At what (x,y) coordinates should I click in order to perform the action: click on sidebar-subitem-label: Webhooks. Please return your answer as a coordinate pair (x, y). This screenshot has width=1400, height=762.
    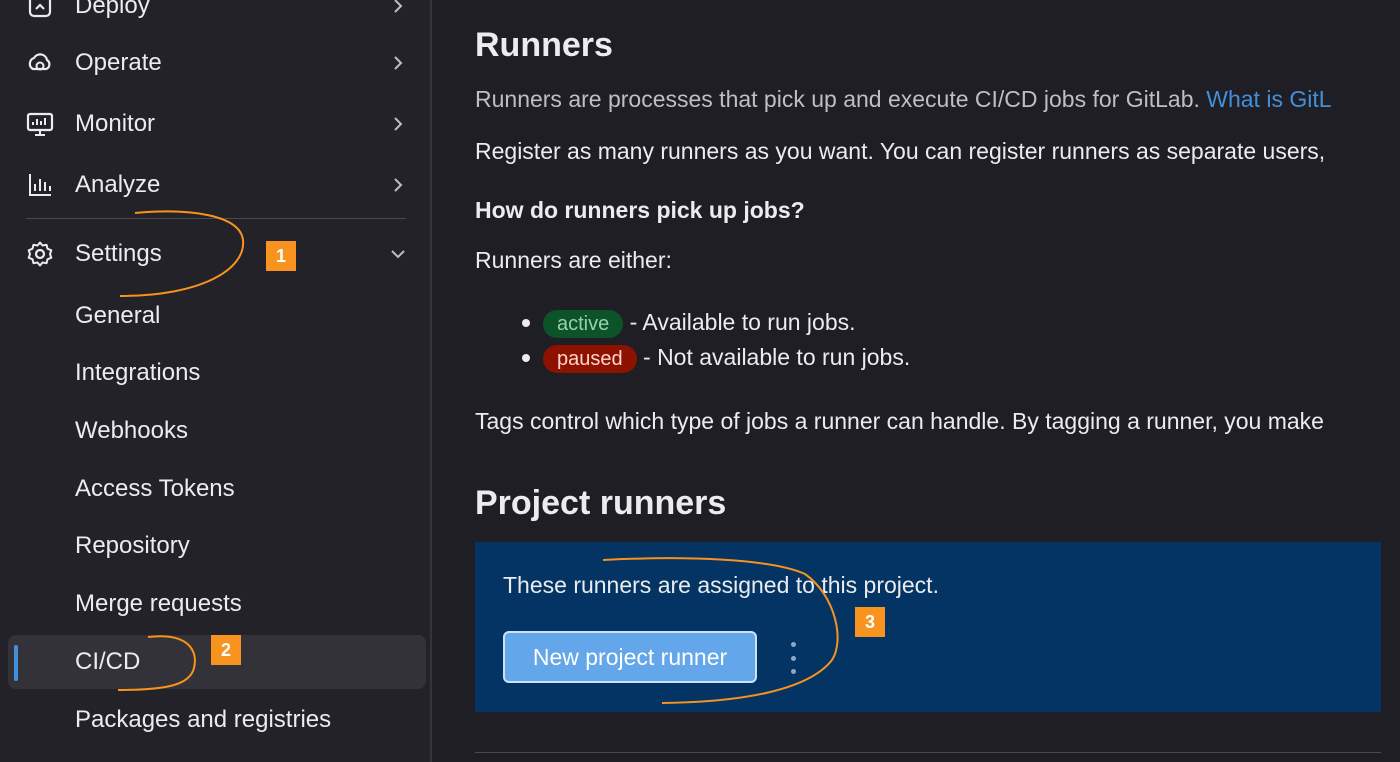
    Looking at the image, I should click on (131, 430).